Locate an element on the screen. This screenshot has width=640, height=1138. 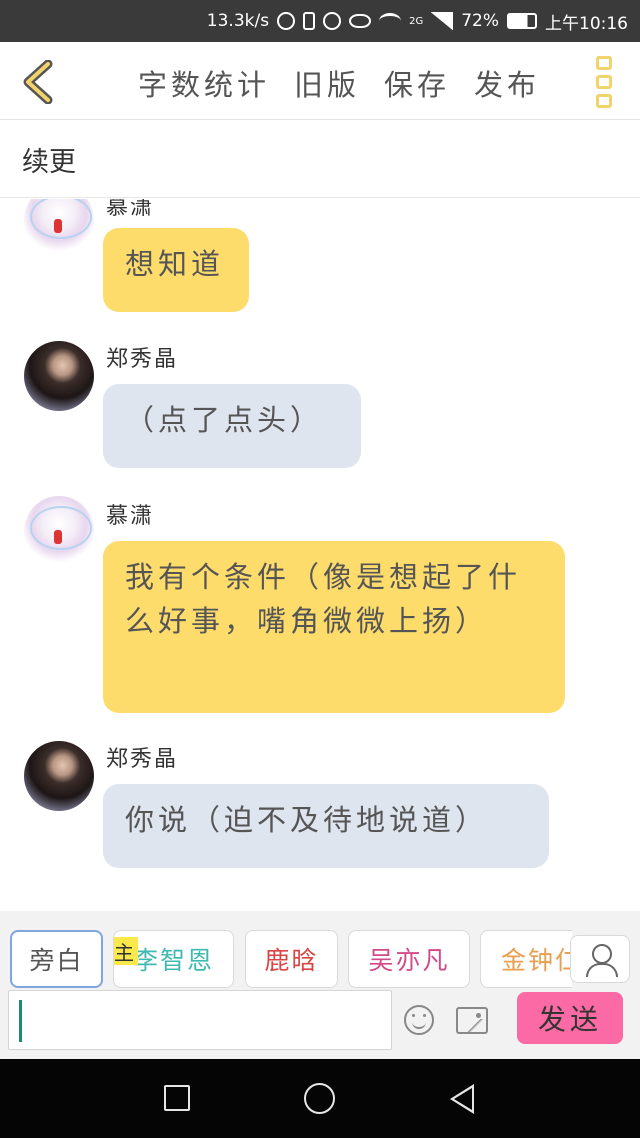
toolbar-actions: 字数统计 旧版 保存 发布 is located at coordinates (339, 83).